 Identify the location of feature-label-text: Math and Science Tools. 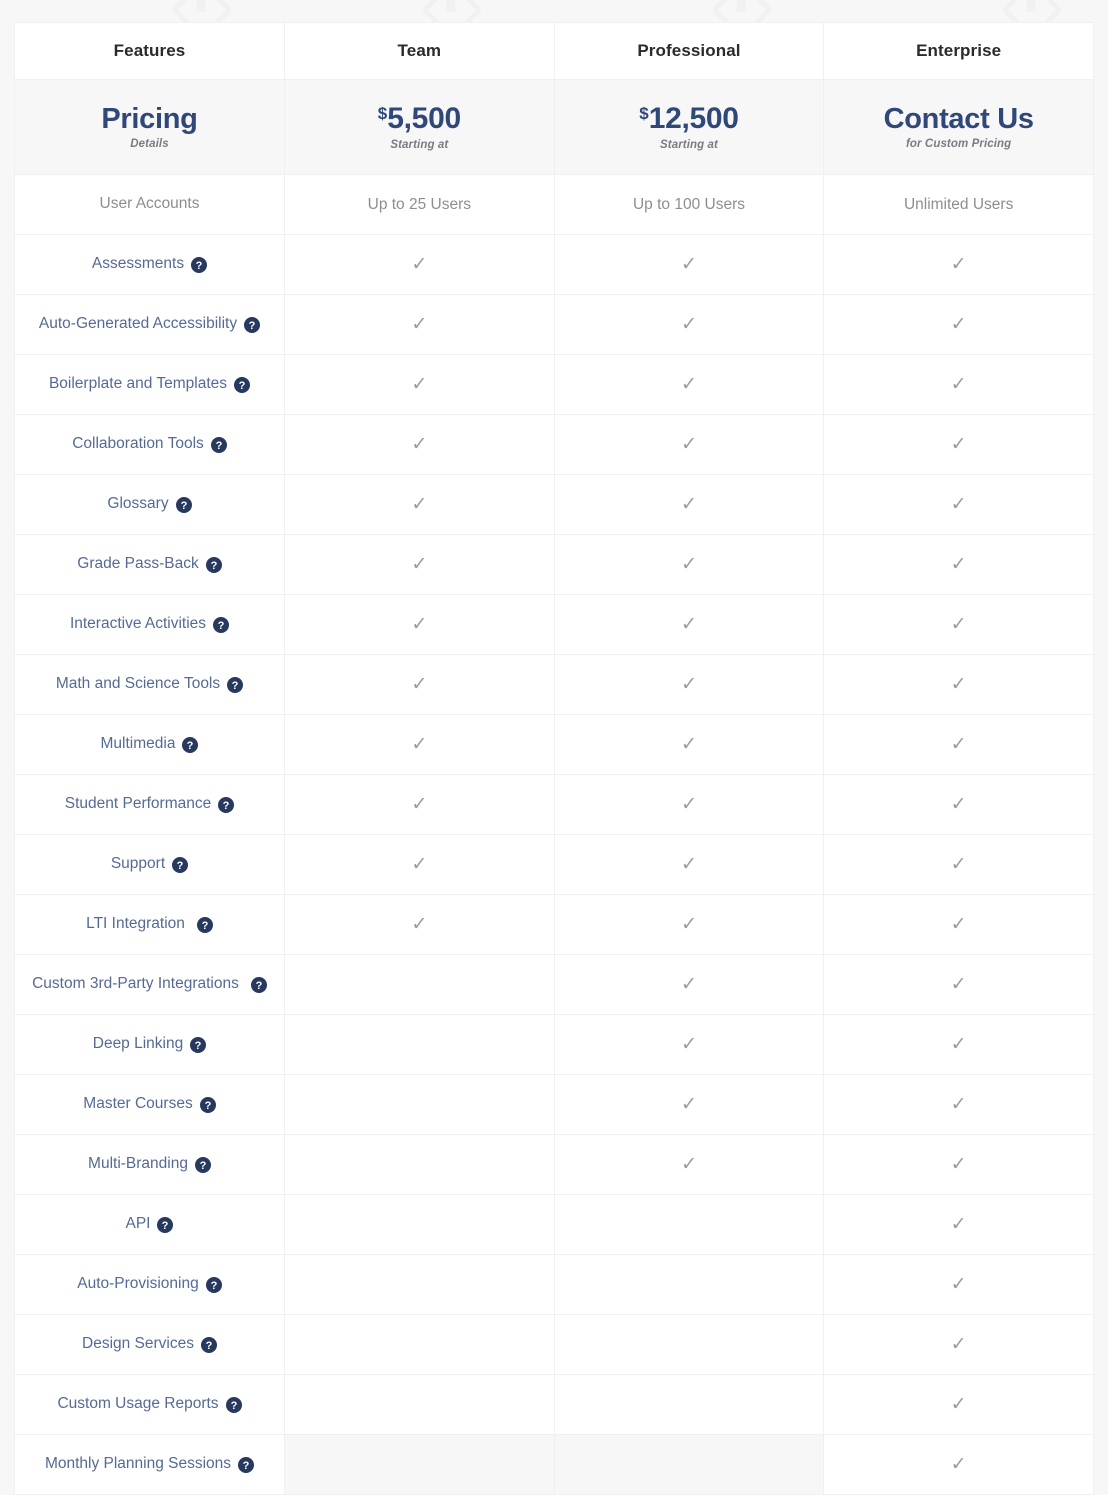
(138, 684).